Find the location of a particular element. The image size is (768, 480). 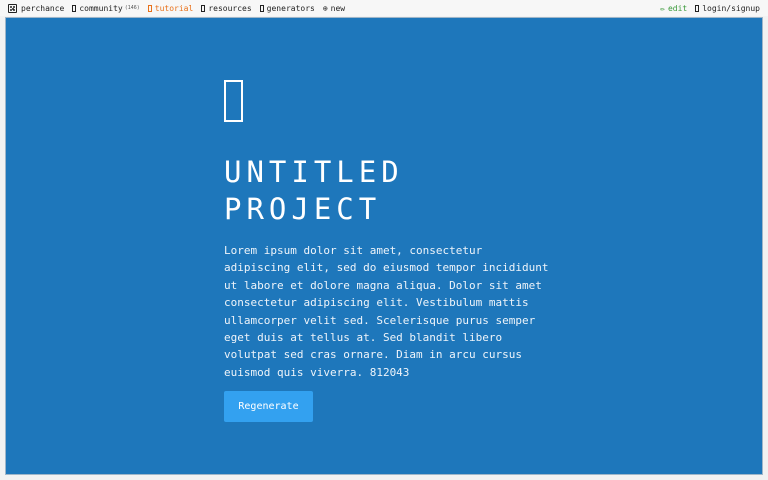

plus-circle-icon: ⊕ is located at coordinates (325, 8).